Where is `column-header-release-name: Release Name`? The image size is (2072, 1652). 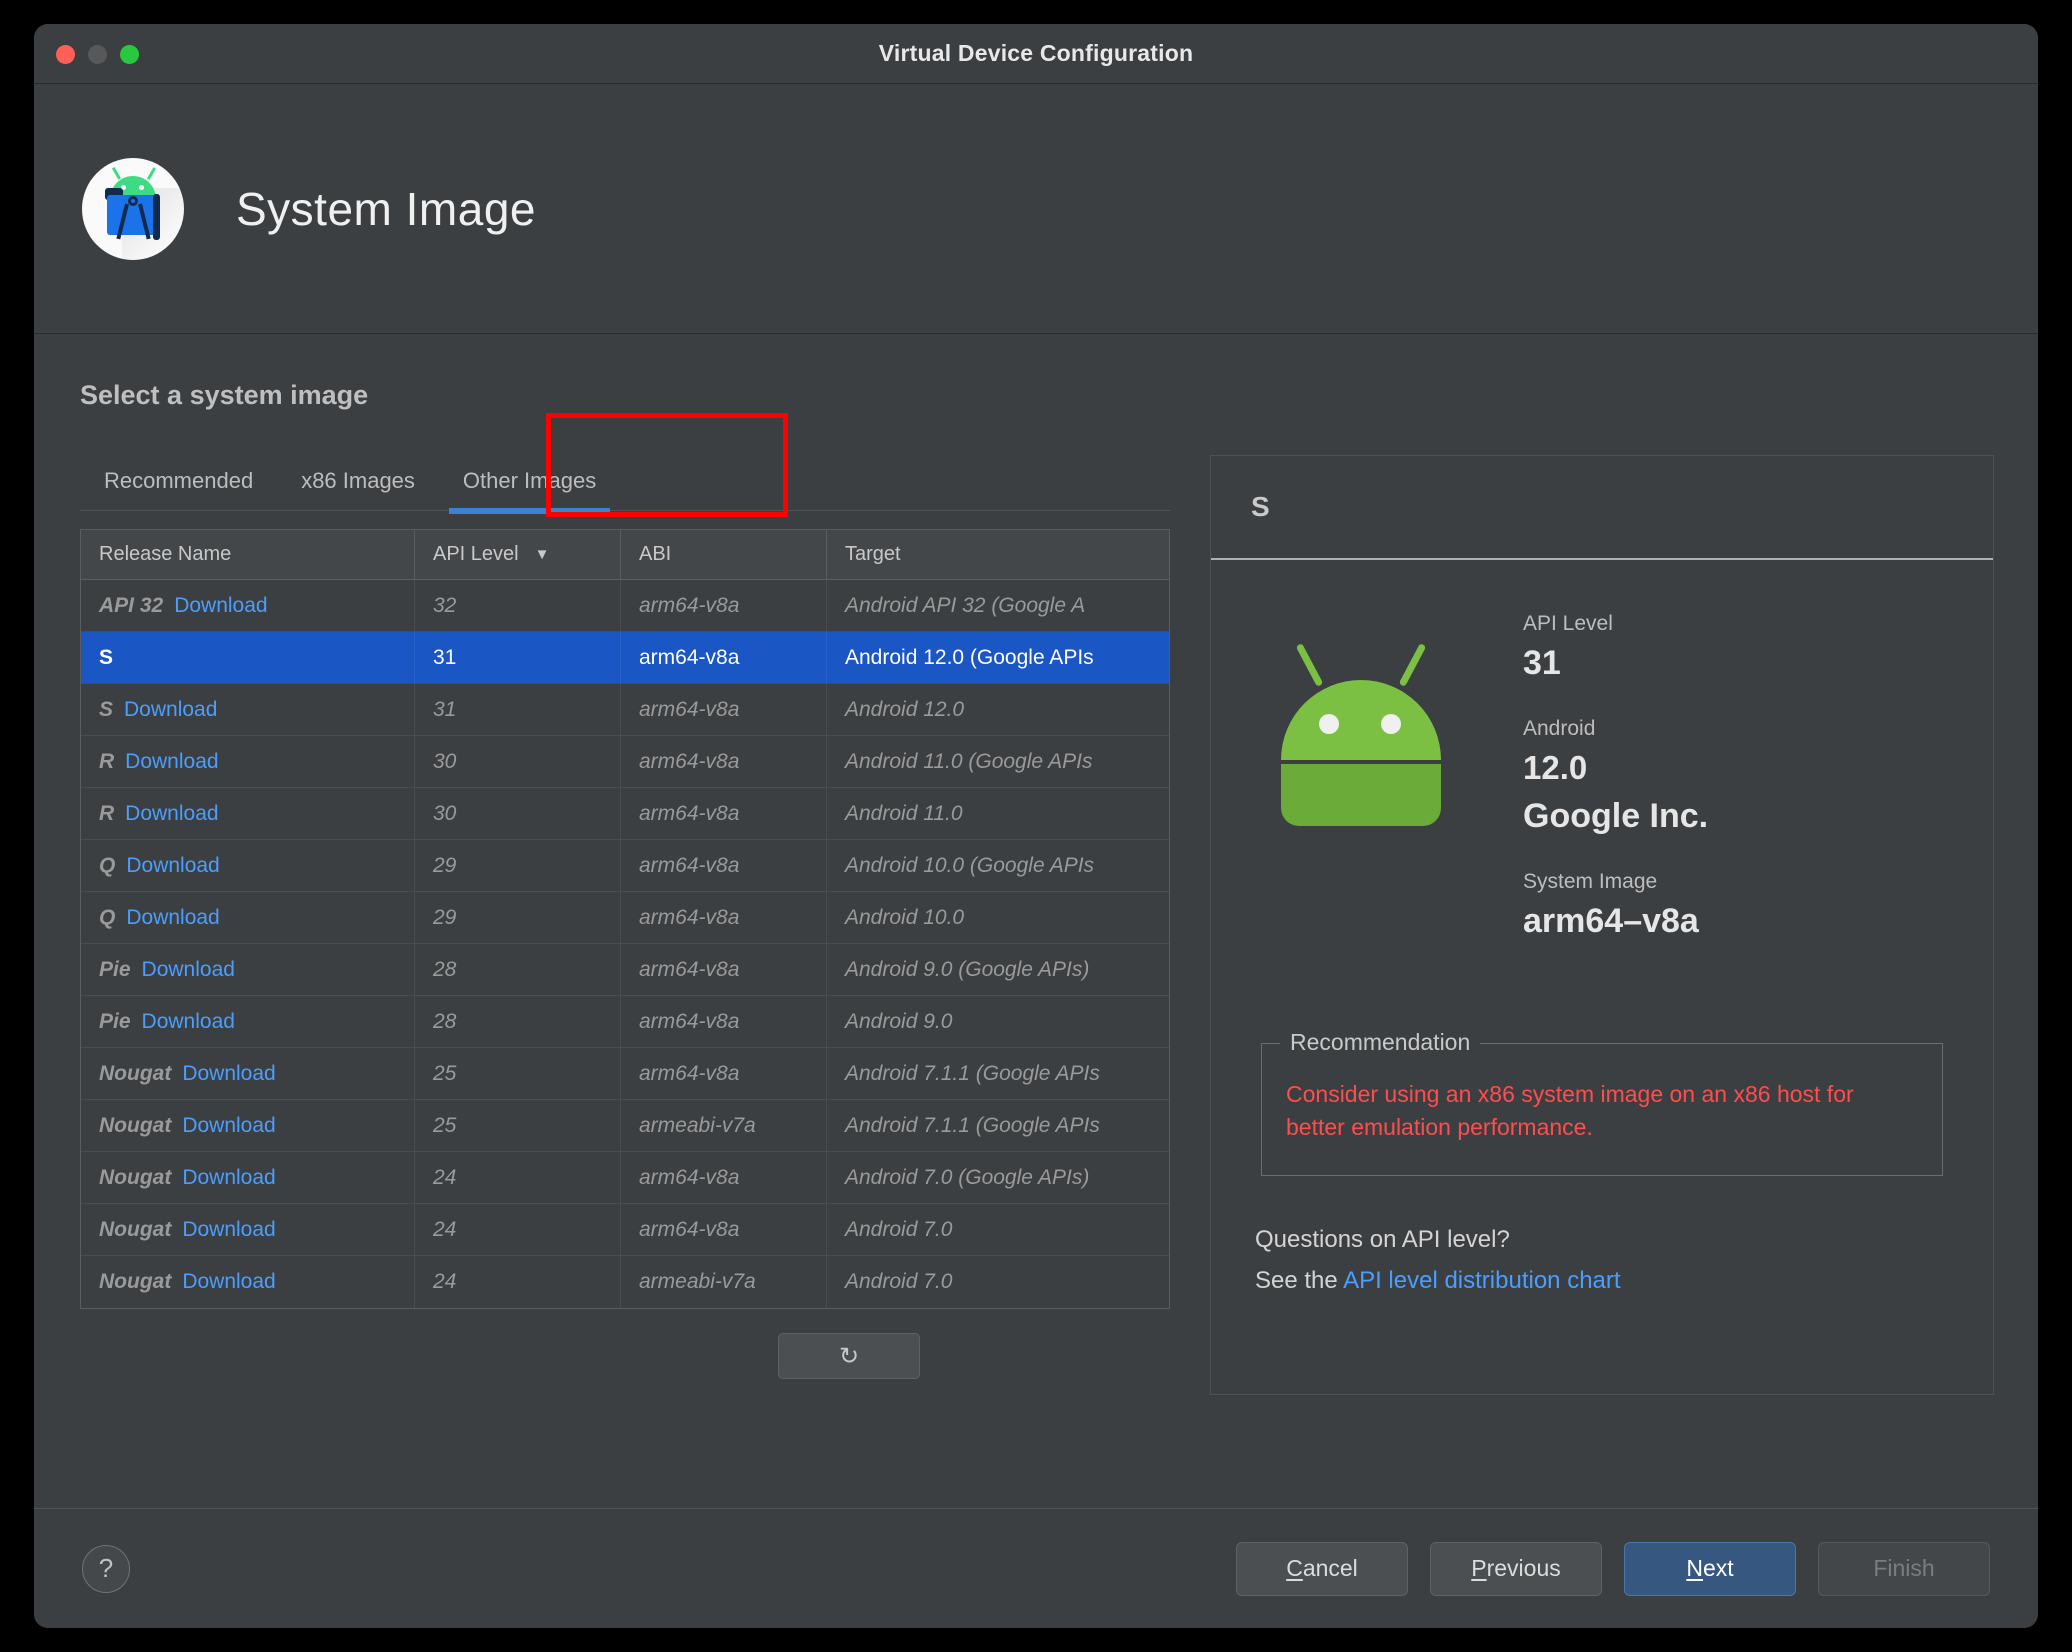
column-header-release-name: Release Name is located at coordinates (248, 554).